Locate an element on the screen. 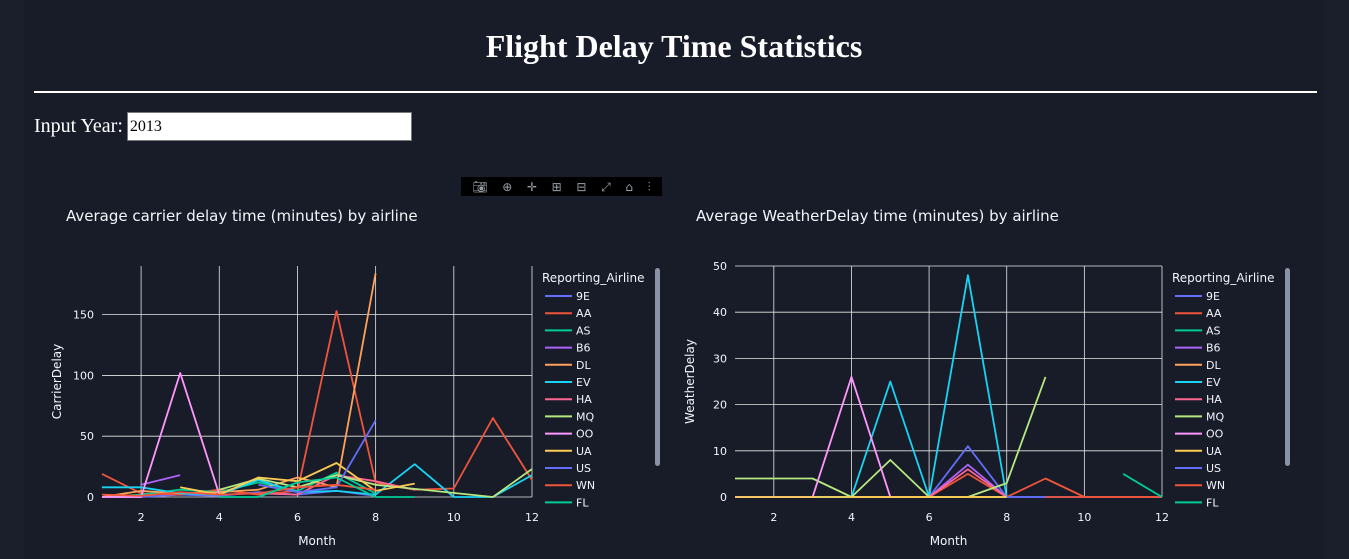  y-tick-label: 40 is located at coordinates (720, 312).